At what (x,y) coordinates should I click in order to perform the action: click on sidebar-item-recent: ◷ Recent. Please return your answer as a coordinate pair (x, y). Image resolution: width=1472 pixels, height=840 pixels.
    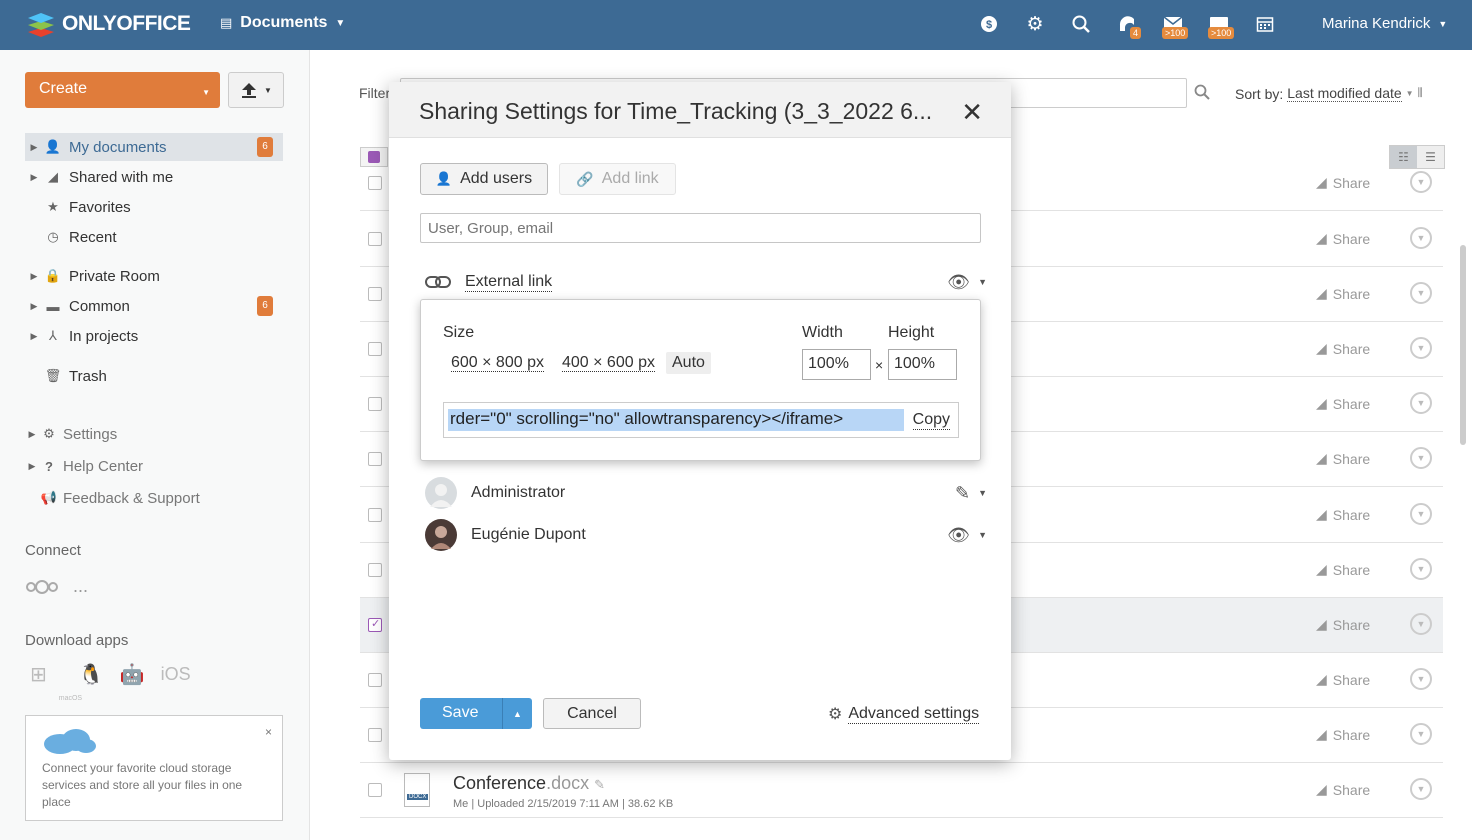
    Looking at the image, I should click on (154, 237).